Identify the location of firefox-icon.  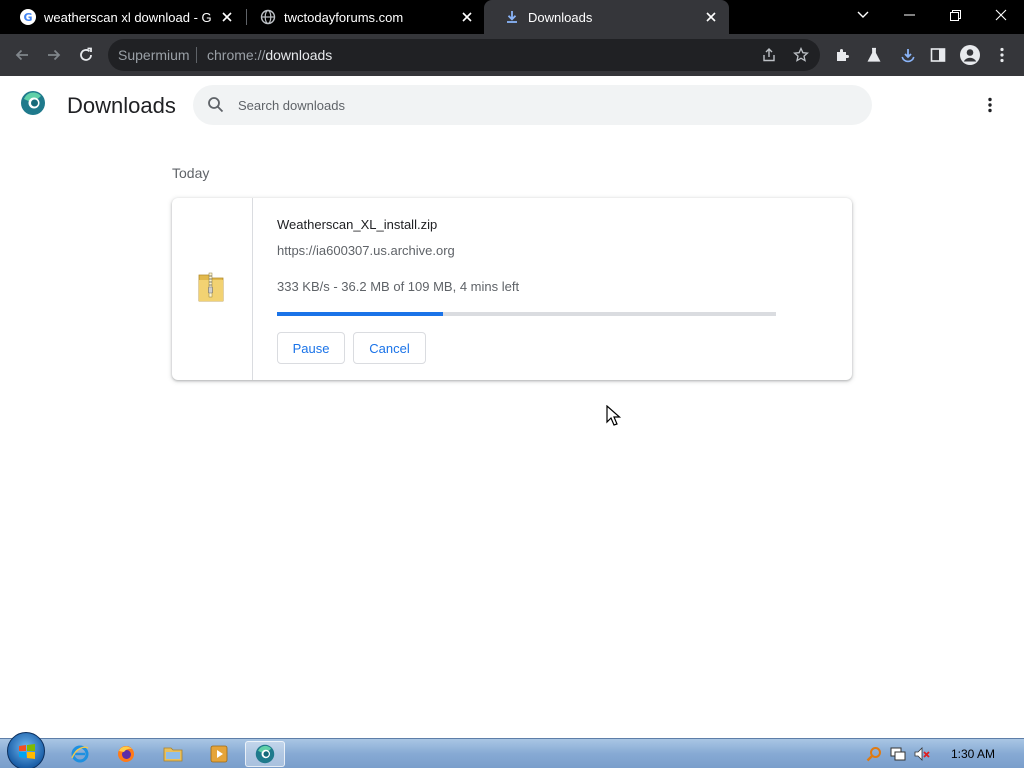
(126, 754).